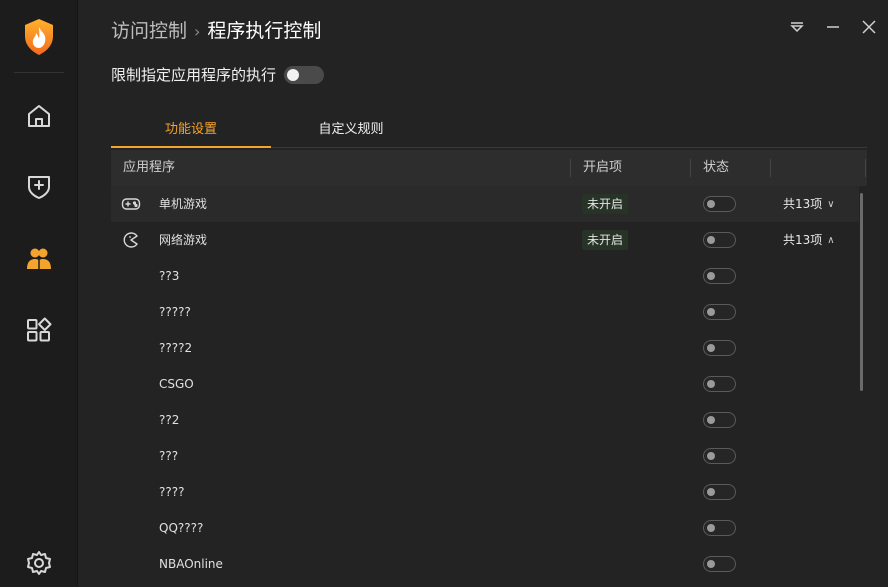  What do you see at coordinates (485, 240) in the screenshot?
I see `category-row-online-games: 网络游戏 未开启 共13项 ∧` at bounding box center [485, 240].